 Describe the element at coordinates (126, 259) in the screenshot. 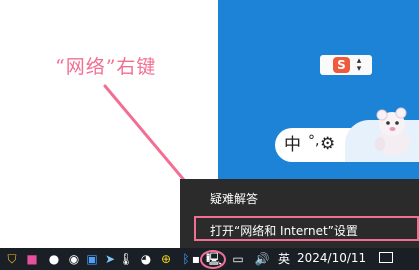

I see `thermometer-icon: 🌡` at that location.